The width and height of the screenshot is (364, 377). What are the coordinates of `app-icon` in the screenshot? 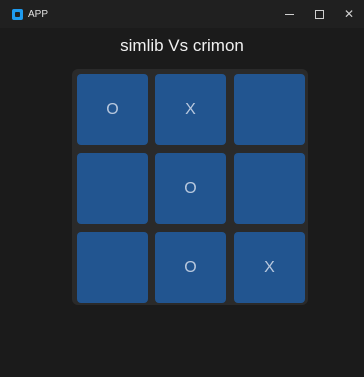 It's located at (17, 14).